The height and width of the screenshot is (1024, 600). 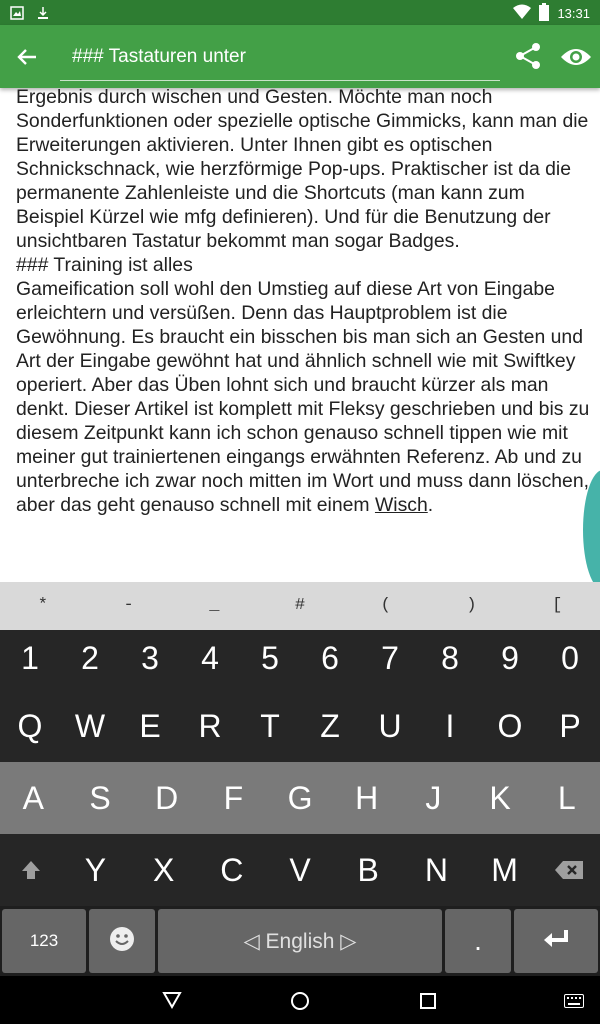 What do you see at coordinates (44, 941) in the screenshot?
I see `mode-key: 123` at bounding box center [44, 941].